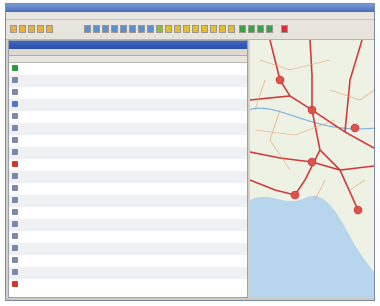 This screenshot has width=380, height=306. Describe the element at coordinates (190, 299) in the screenshot. I see `status-bar` at that location.